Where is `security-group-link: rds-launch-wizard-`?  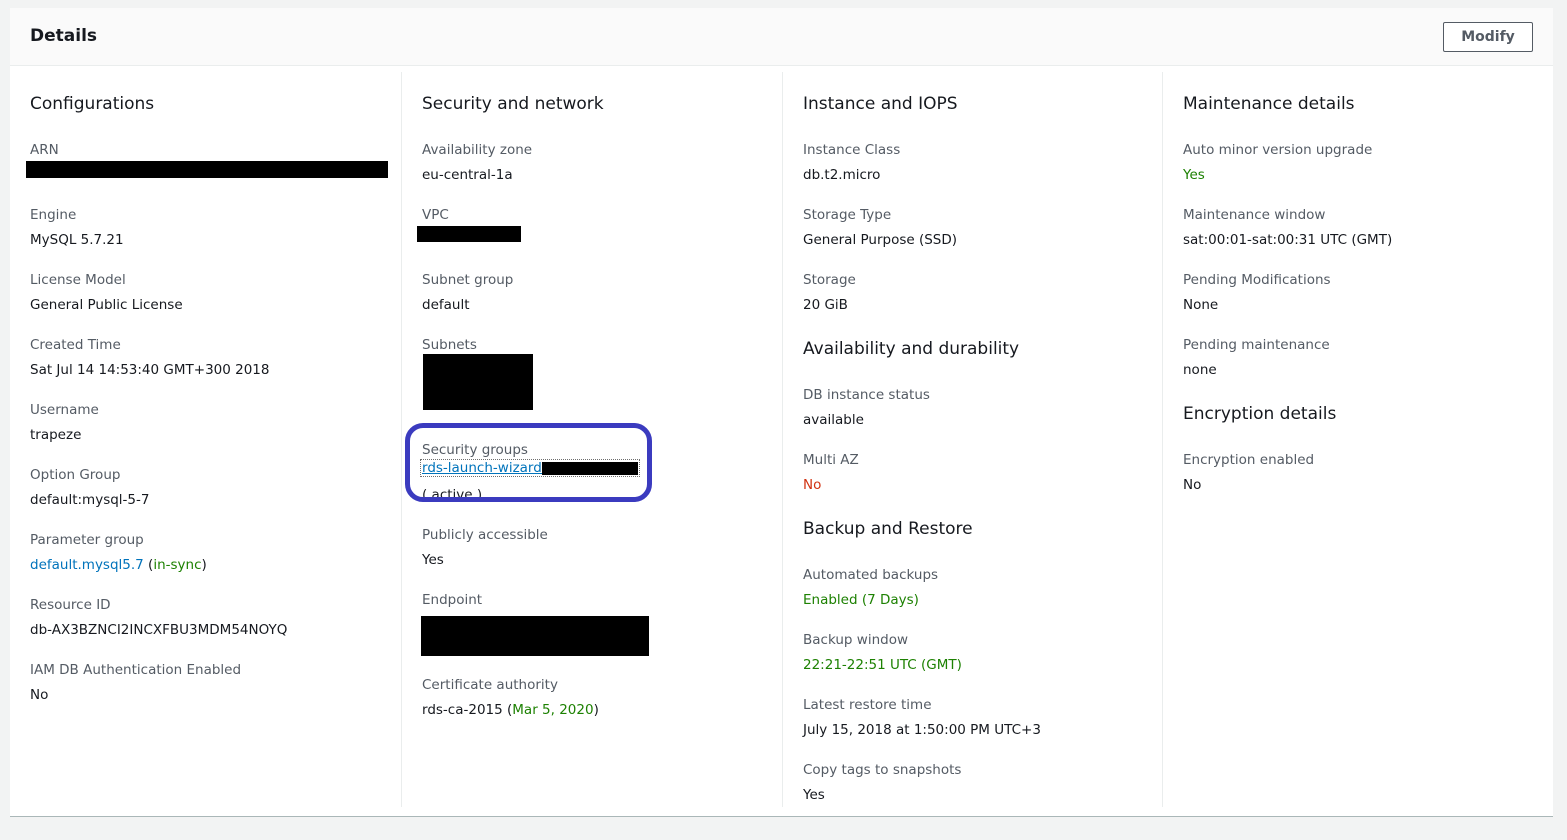 security-group-link: rds-launch-wizard- is located at coordinates (484, 468).